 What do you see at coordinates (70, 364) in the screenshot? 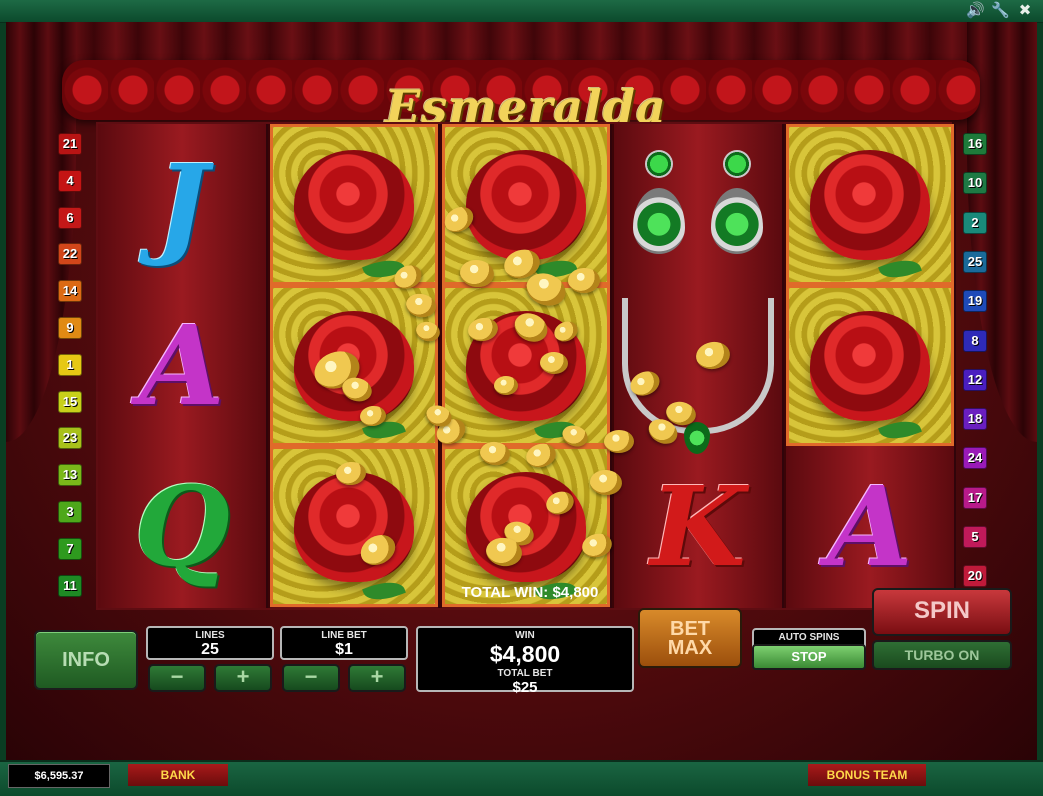
I see `payline-badge: 1` at bounding box center [70, 364].